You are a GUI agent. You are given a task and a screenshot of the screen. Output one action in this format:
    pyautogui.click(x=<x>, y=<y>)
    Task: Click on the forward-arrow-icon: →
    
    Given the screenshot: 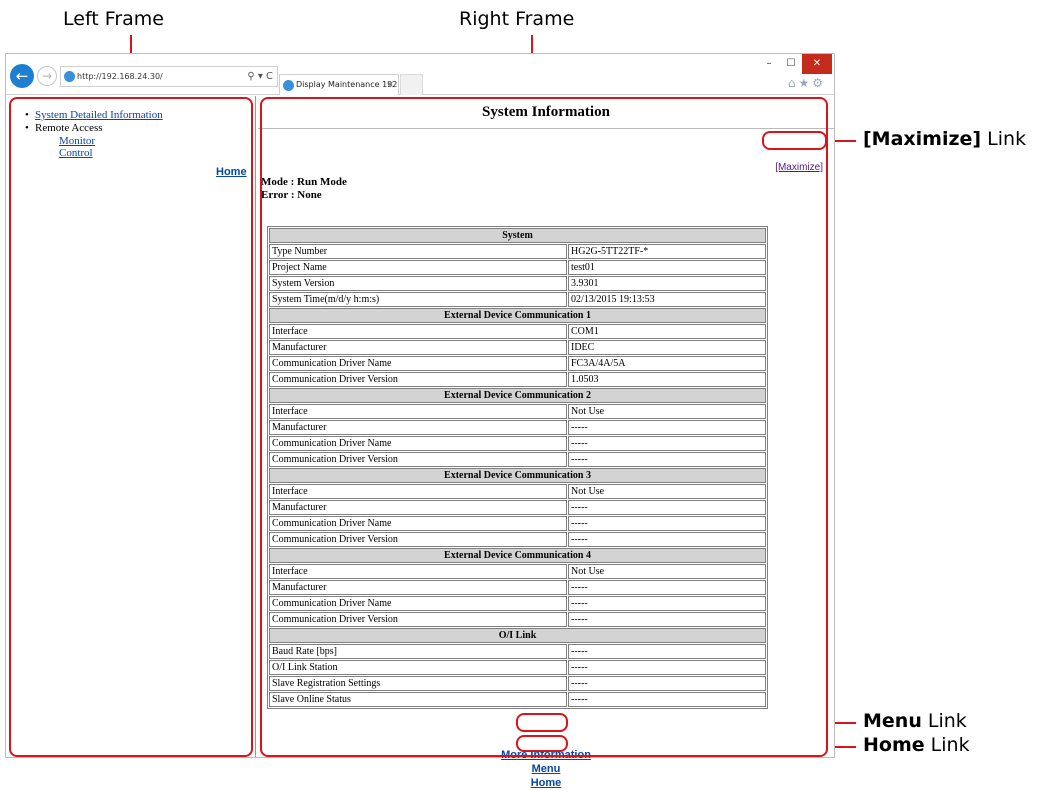 What is the action you would take?
    pyautogui.click(x=47, y=76)
    